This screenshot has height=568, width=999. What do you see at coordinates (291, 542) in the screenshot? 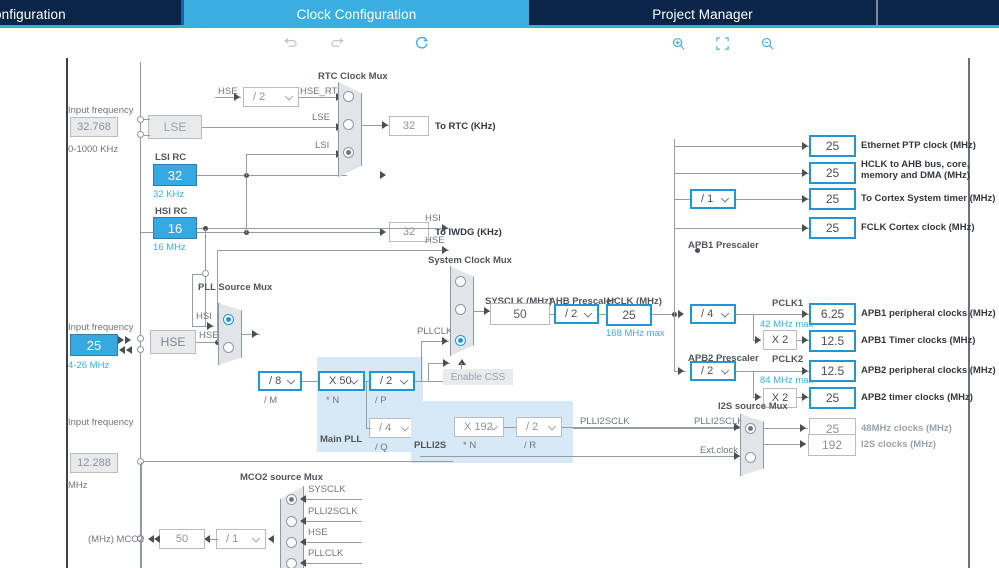
I see `mco2-option-hse` at bounding box center [291, 542].